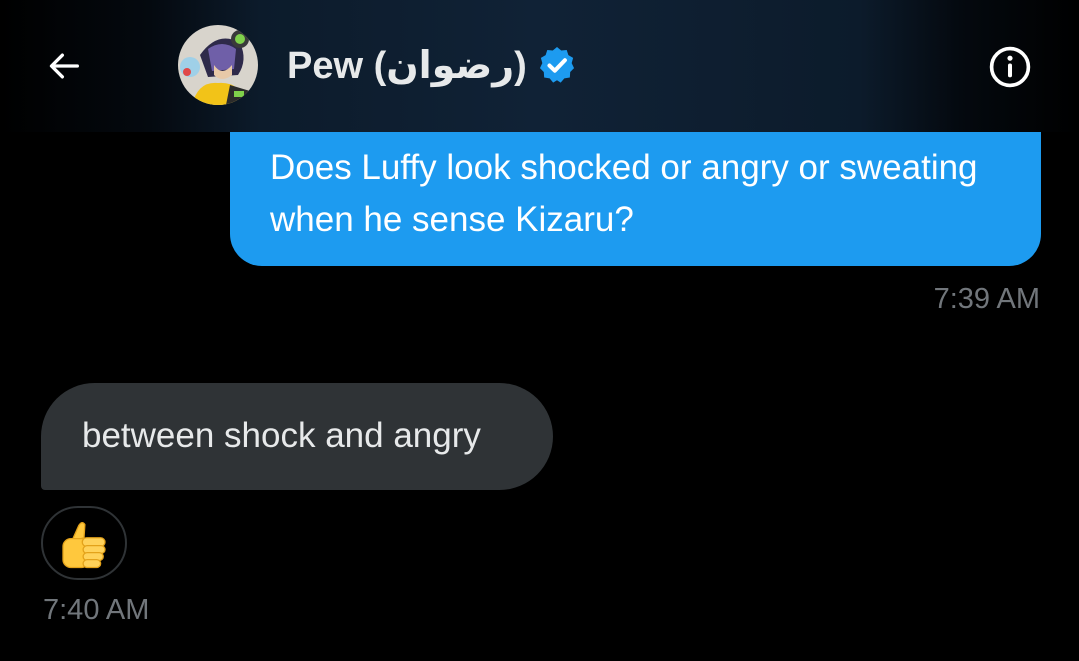 The width and height of the screenshot is (1079, 661). I want to click on avatar, so click(218, 65).